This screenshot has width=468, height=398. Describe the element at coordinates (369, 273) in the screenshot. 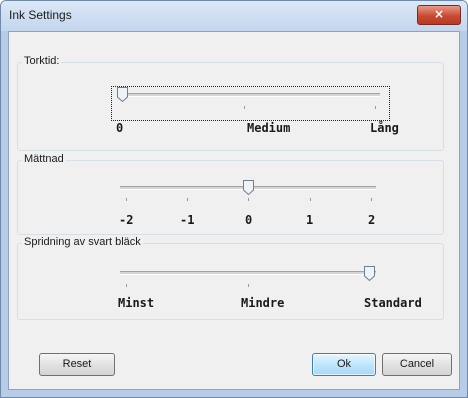

I see `black-bleed-slider-thumb` at that location.